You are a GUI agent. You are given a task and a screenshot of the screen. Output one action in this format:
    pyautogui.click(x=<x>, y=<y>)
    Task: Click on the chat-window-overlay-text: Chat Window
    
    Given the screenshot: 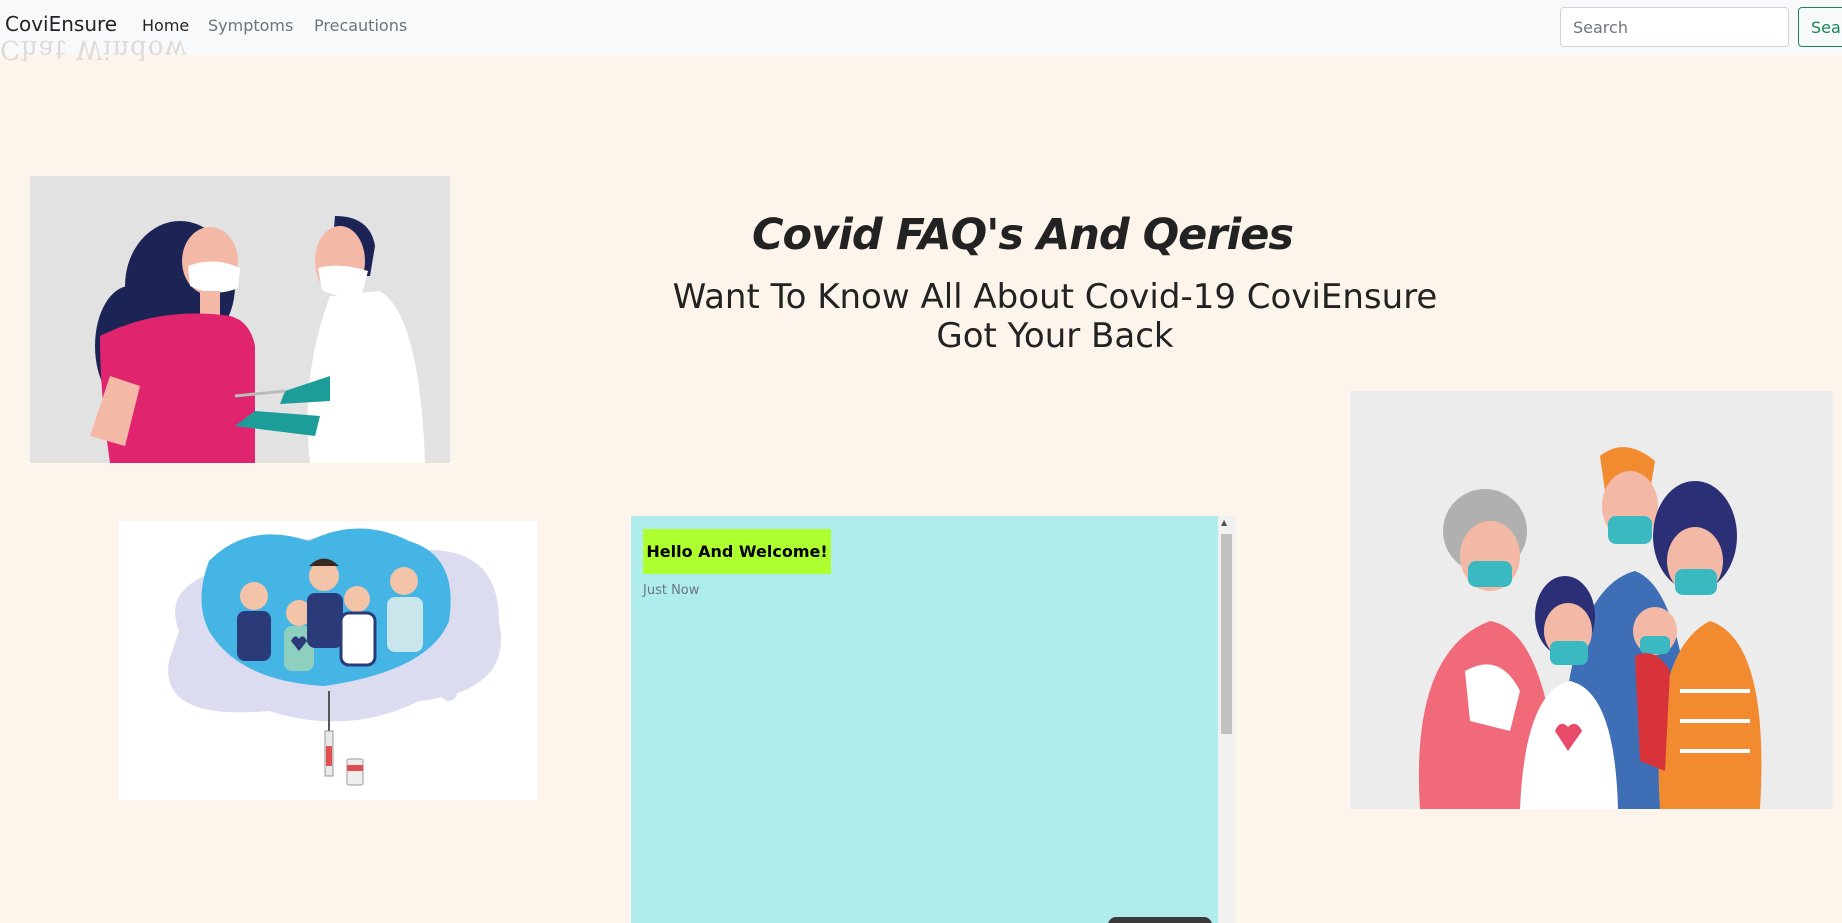 What is the action you would take?
    pyautogui.click(x=94, y=49)
    